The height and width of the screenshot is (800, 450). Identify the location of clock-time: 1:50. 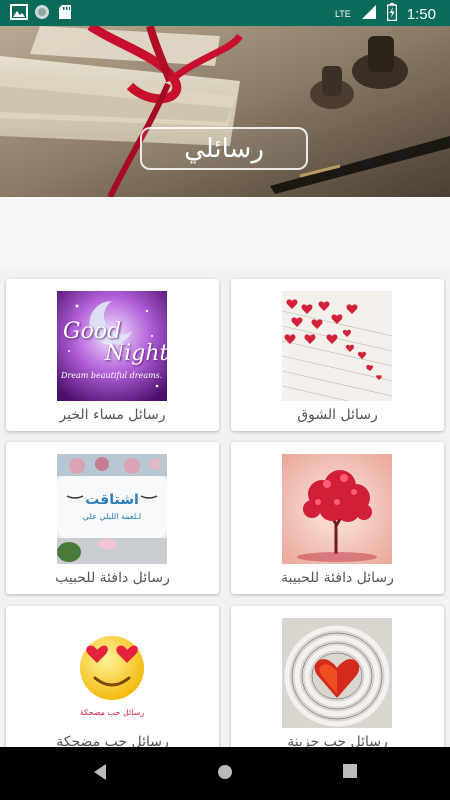
(421, 14).